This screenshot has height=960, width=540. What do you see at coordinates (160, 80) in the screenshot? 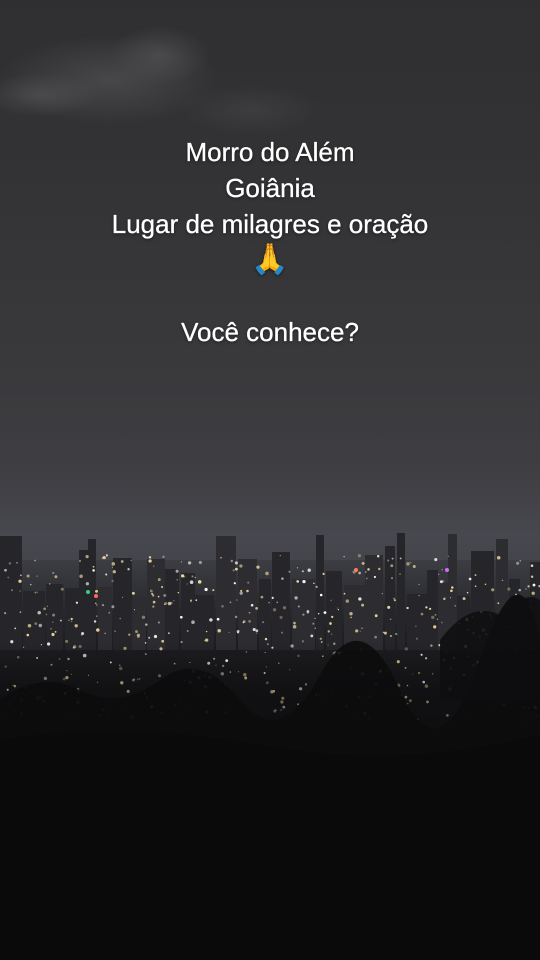
I see `clouds` at bounding box center [160, 80].